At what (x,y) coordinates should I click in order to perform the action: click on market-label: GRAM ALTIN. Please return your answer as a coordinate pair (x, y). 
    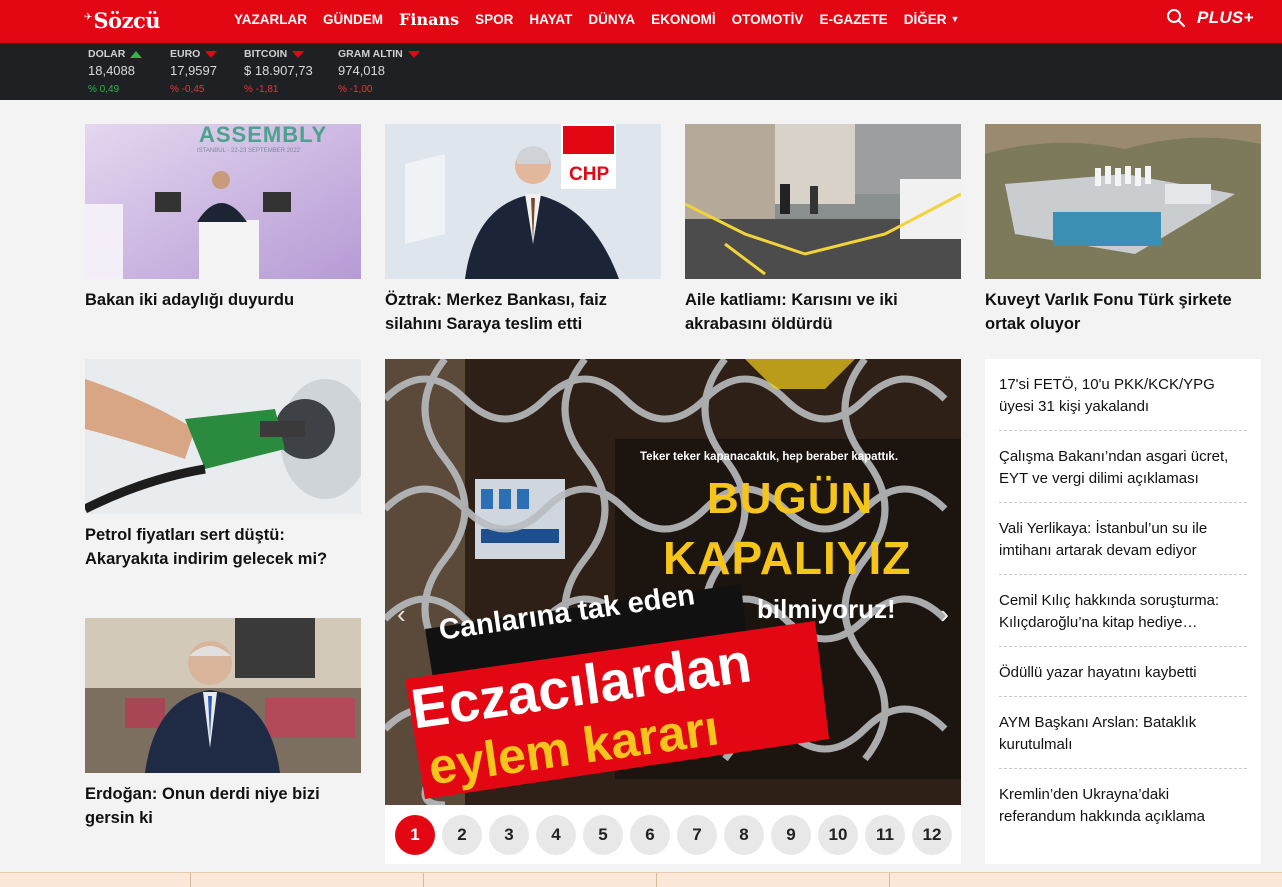
    Looking at the image, I should click on (370, 54).